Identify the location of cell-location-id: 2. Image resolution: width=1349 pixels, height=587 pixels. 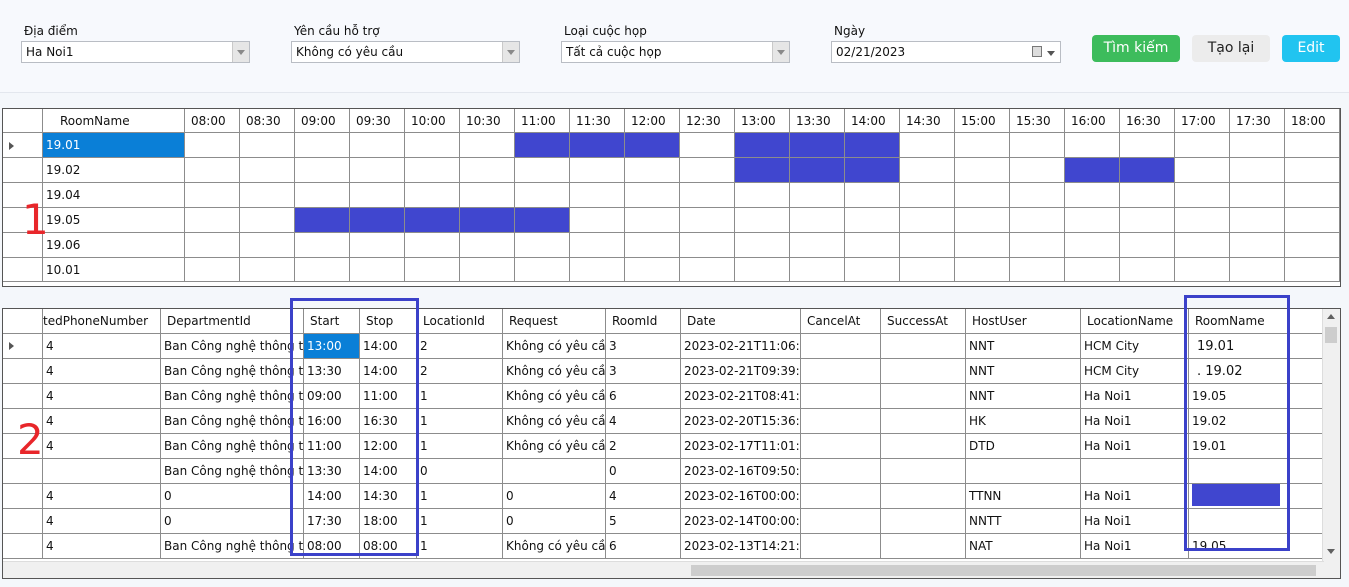
(460, 346).